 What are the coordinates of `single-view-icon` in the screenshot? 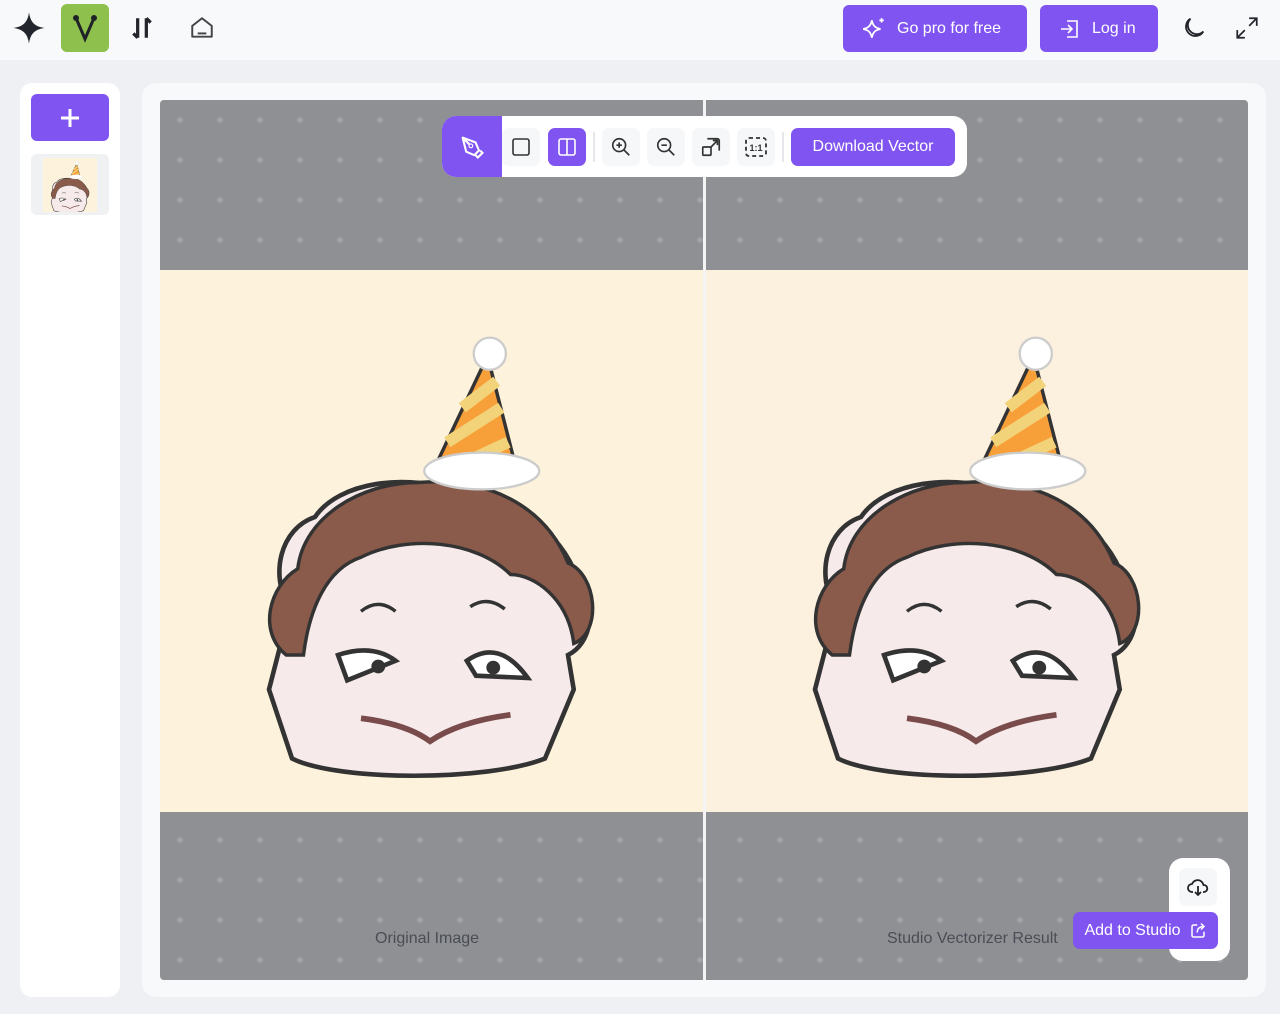 It's located at (521, 147).